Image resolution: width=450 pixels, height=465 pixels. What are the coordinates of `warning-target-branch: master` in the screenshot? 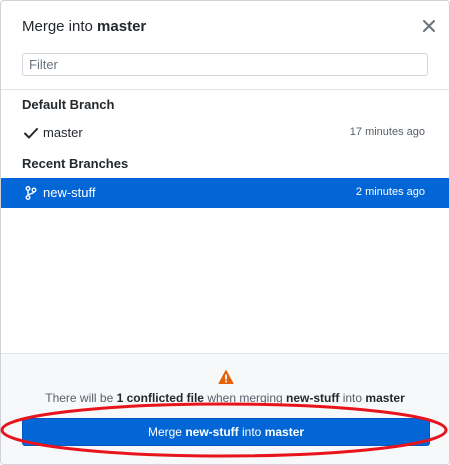 It's located at (385, 398).